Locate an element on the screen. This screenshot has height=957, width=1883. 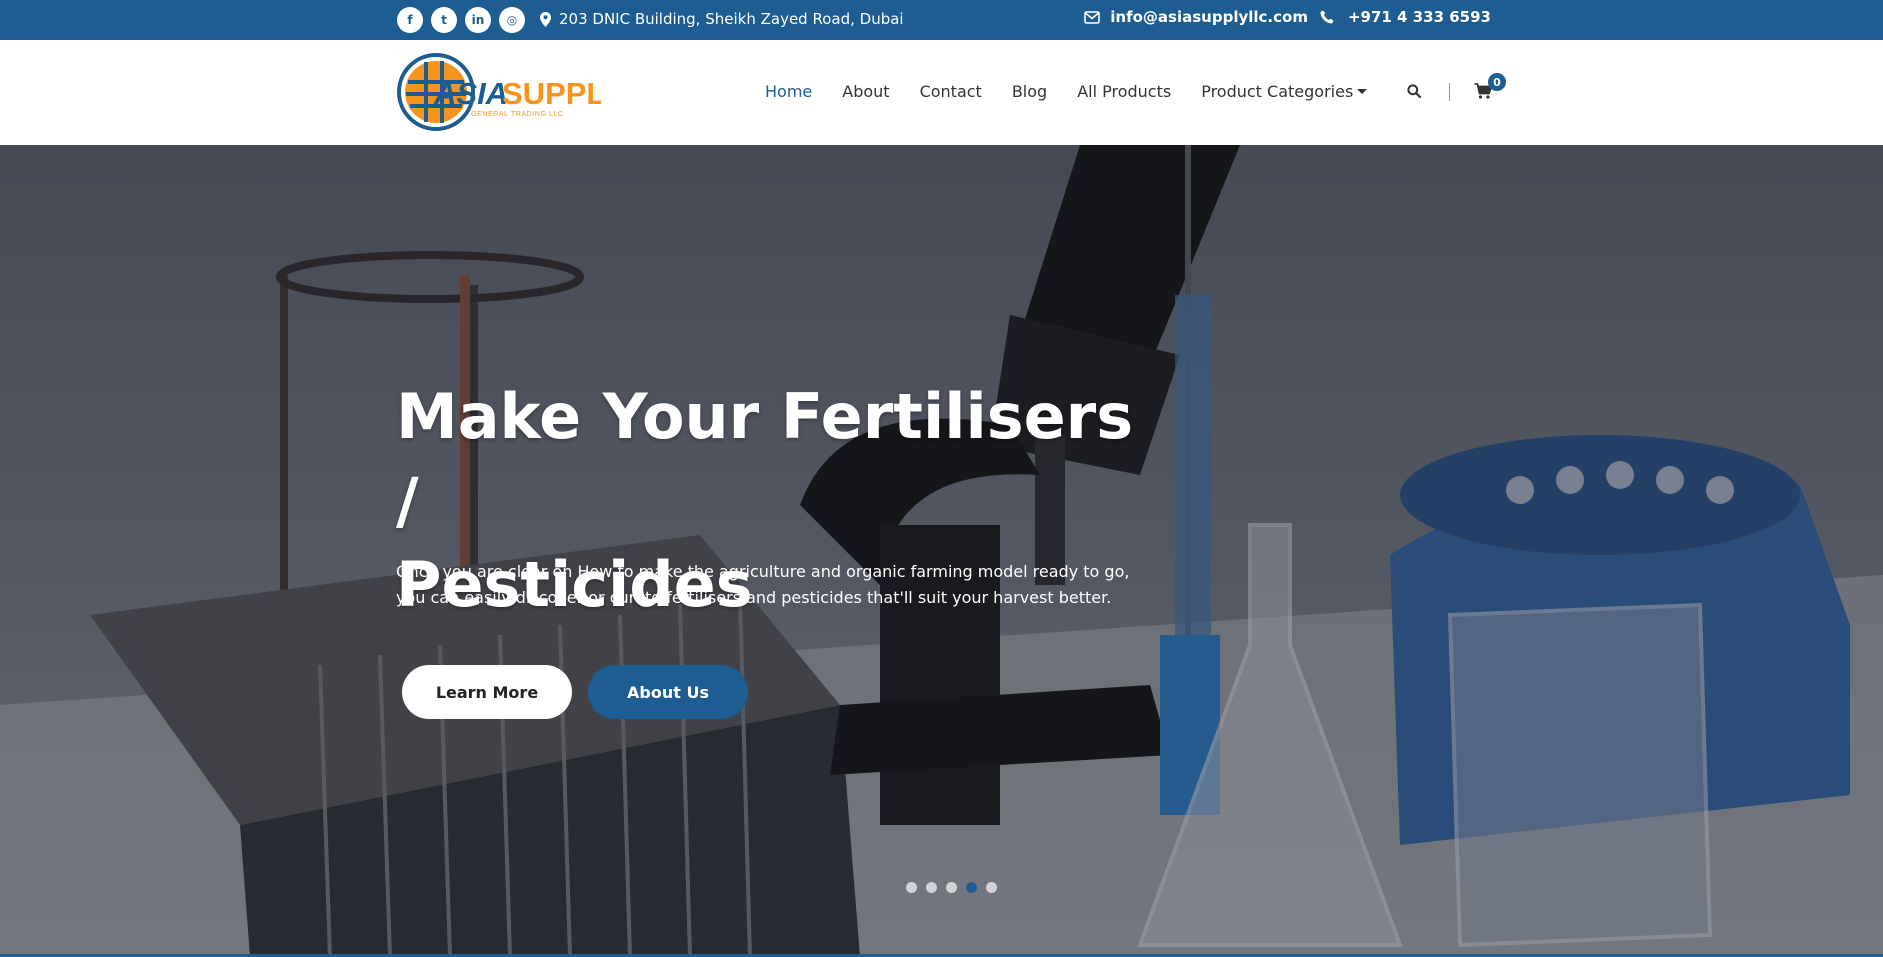
nav-all-products: All Products is located at coordinates (1124, 91).